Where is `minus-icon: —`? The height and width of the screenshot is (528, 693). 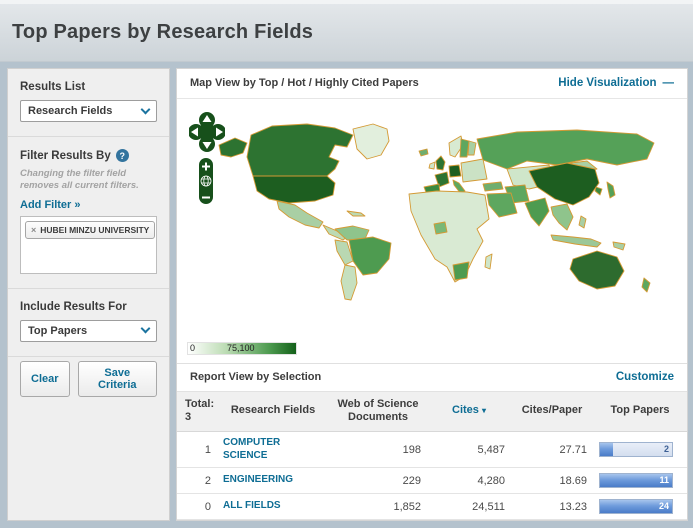 minus-icon: — is located at coordinates (668, 83).